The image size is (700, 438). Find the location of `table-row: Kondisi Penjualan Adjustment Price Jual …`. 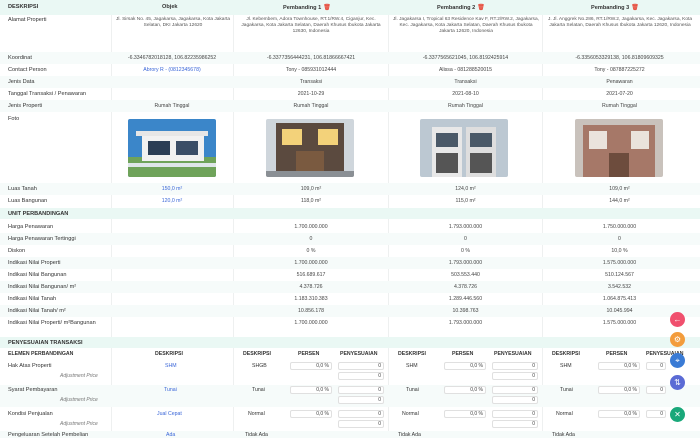

table-row: Kondisi Penjualan Adjustment Price Jual … is located at coordinates (350, 419).